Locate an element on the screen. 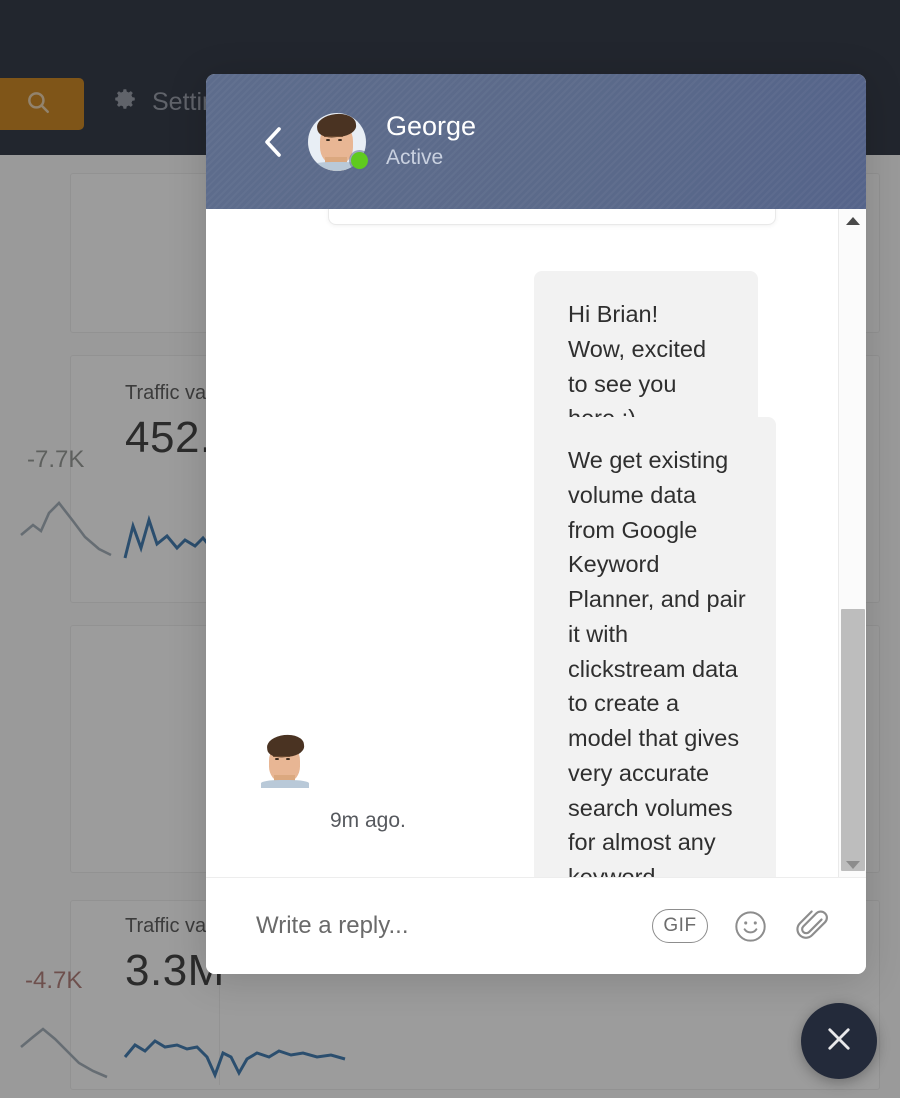  conversation-title-block: George Active is located at coordinates (431, 141).